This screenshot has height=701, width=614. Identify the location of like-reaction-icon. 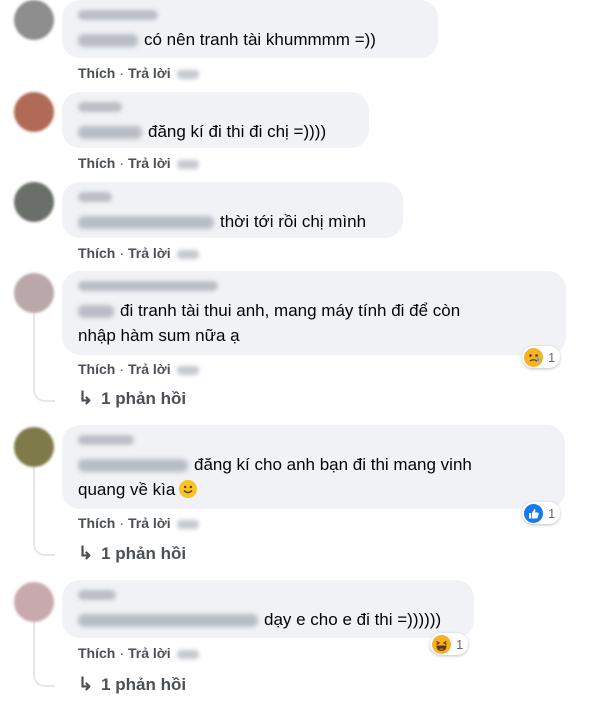
(533, 513).